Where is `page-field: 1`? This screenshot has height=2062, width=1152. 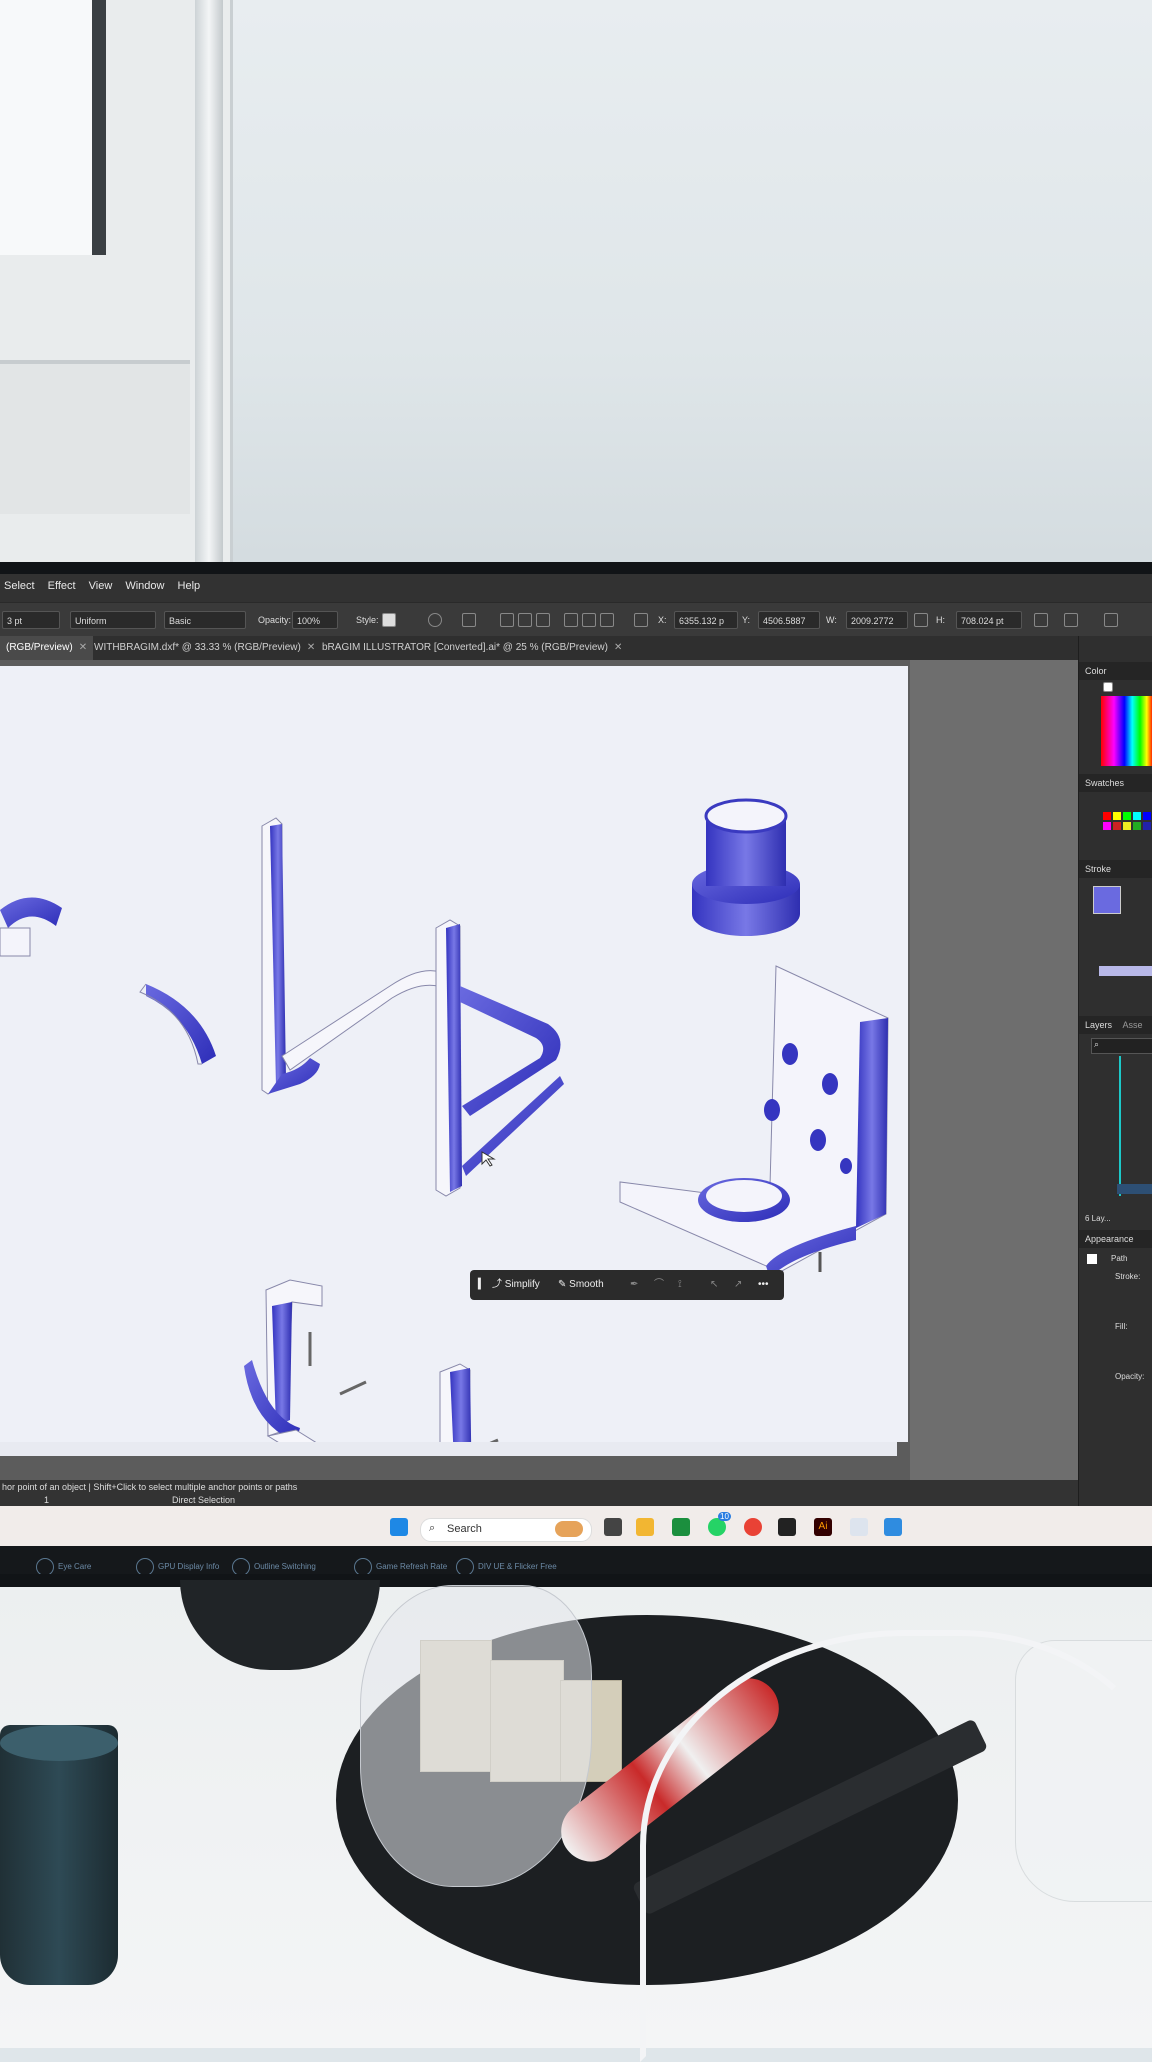
page-field: 1 is located at coordinates (46, 1500).